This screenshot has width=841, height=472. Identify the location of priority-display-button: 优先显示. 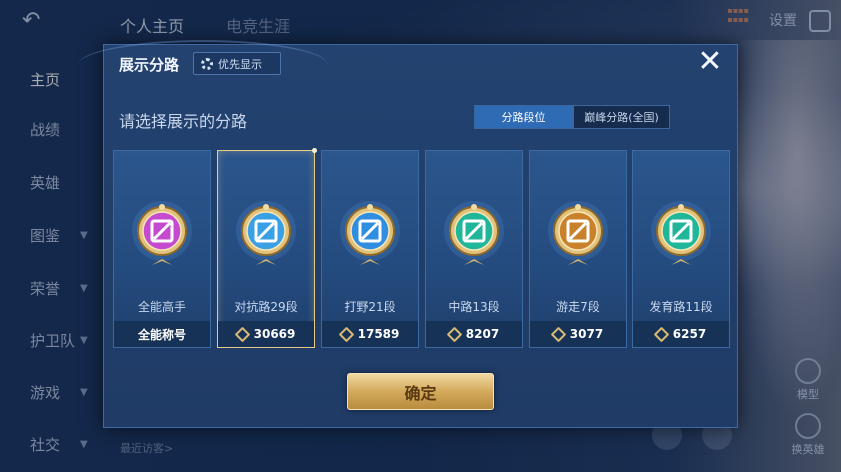
(237, 63).